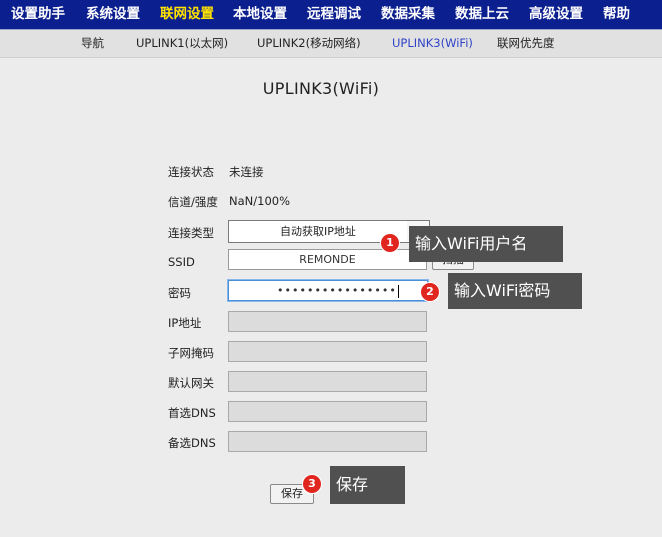 This screenshot has width=662, height=537. What do you see at coordinates (390, 243) in the screenshot?
I see `annotation-badge-1: 1` at bounding box center [390, 243].